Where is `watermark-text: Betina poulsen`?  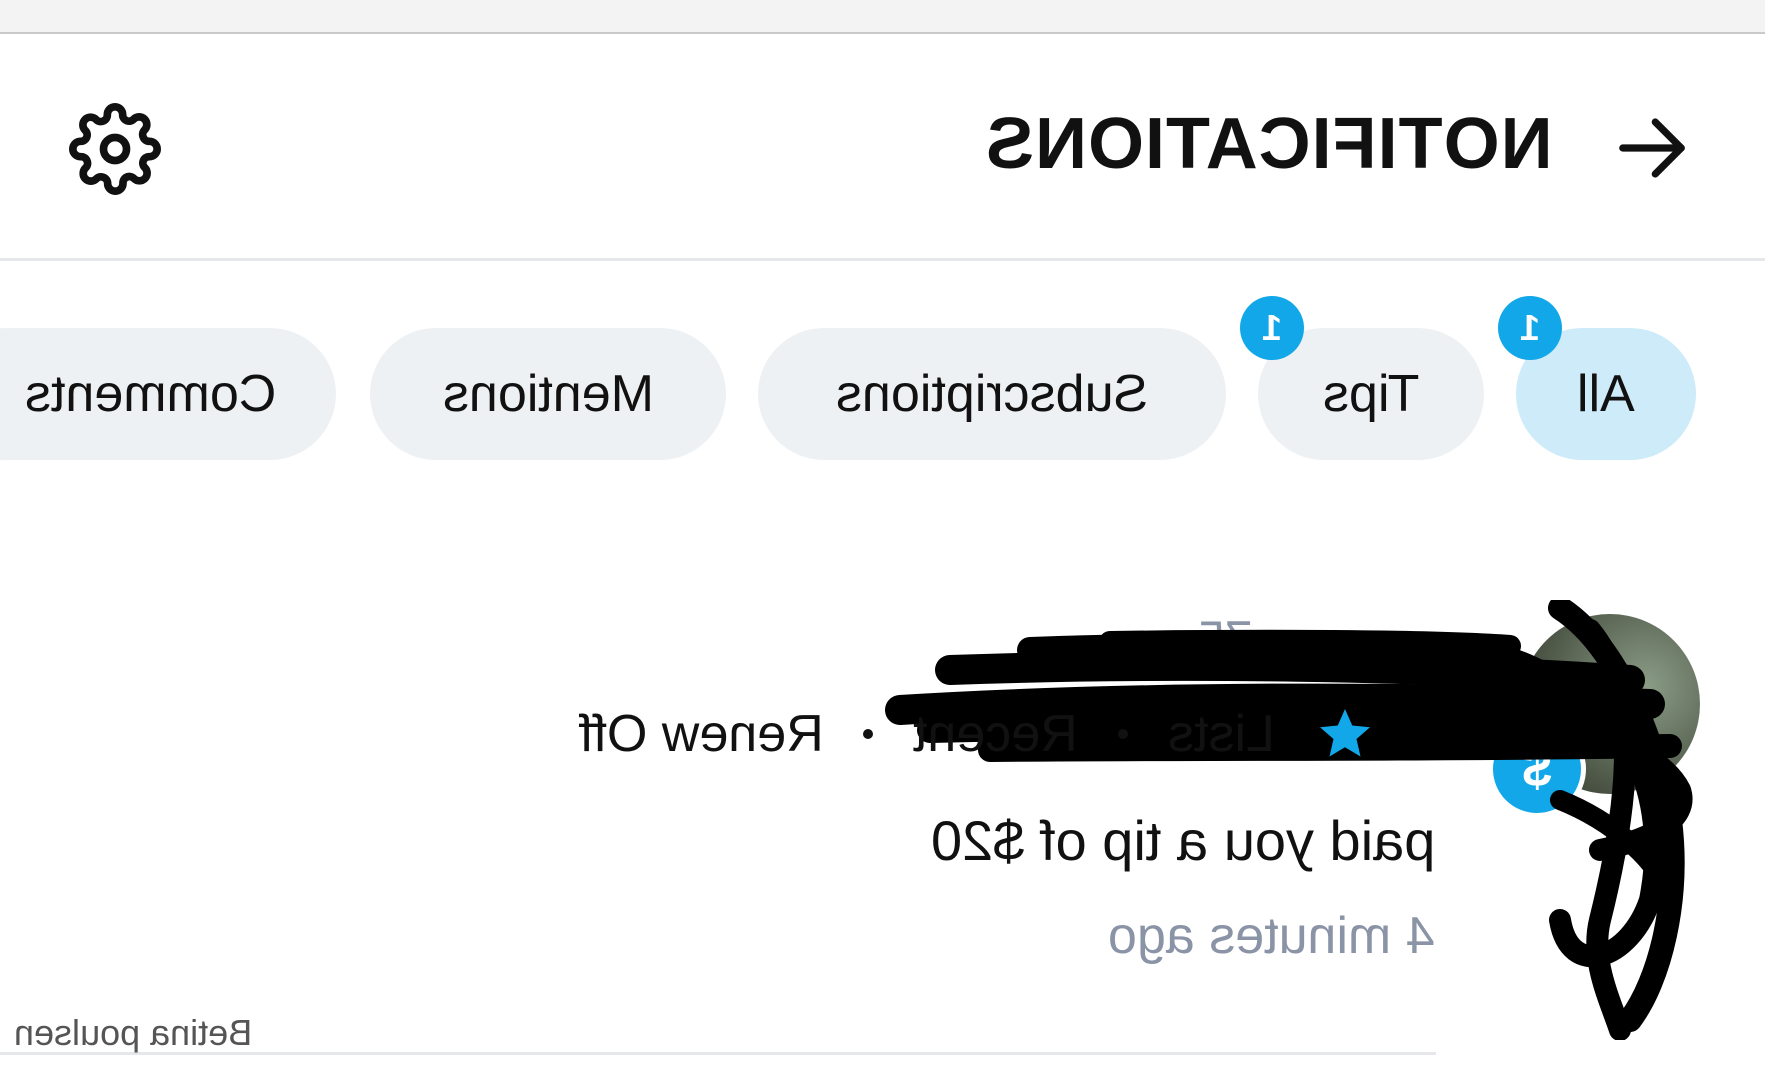 watermark-text: Betina poulsen is located at coordinates (133, 1033).